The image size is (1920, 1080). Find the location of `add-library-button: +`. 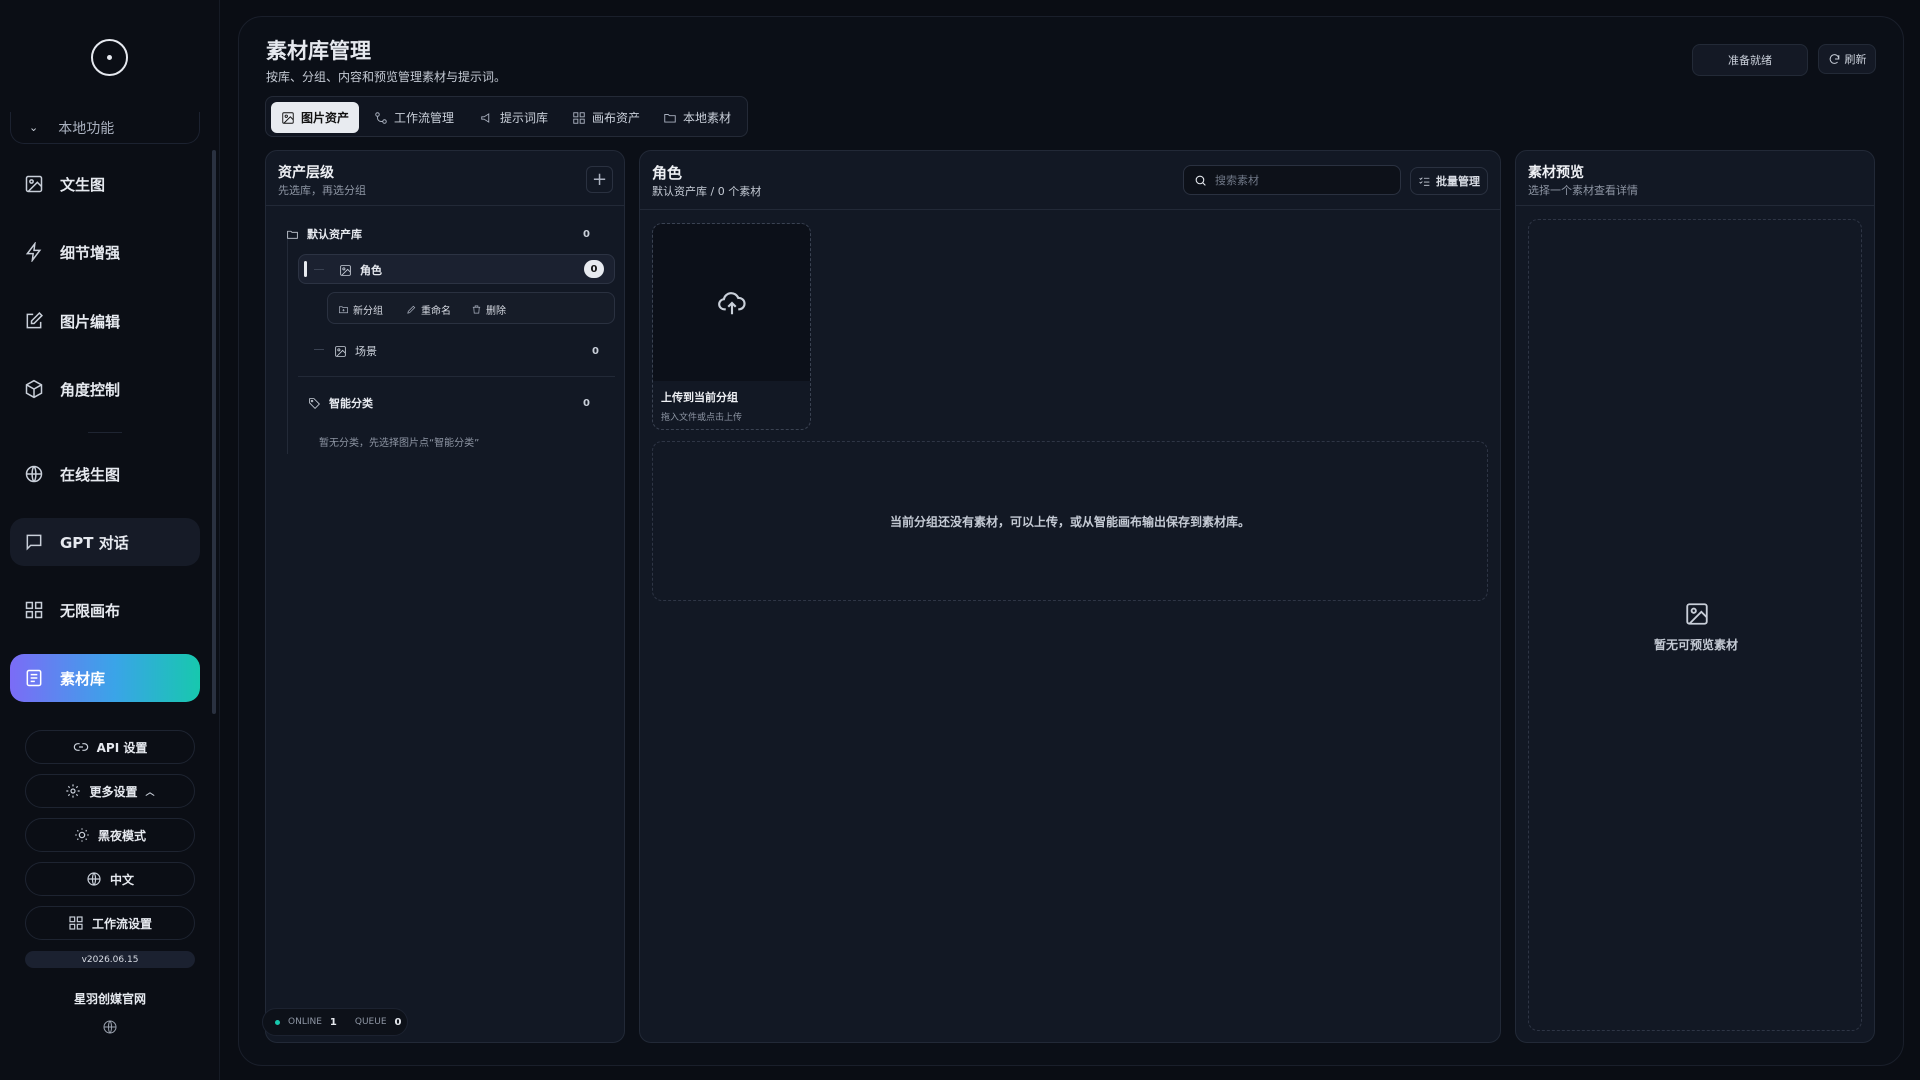

add-library-button: + is located at coordinates (599, 179).